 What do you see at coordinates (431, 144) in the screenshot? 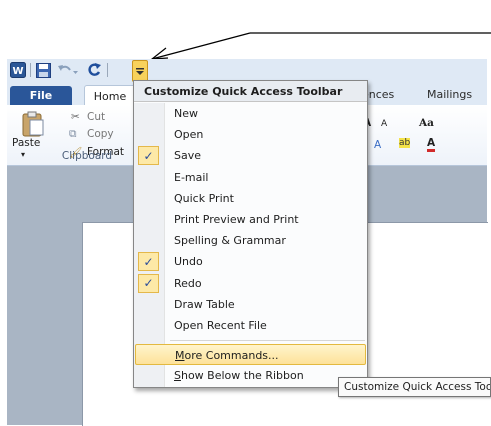
I see `font-color-icon: A` at bounding box center [431, 144].